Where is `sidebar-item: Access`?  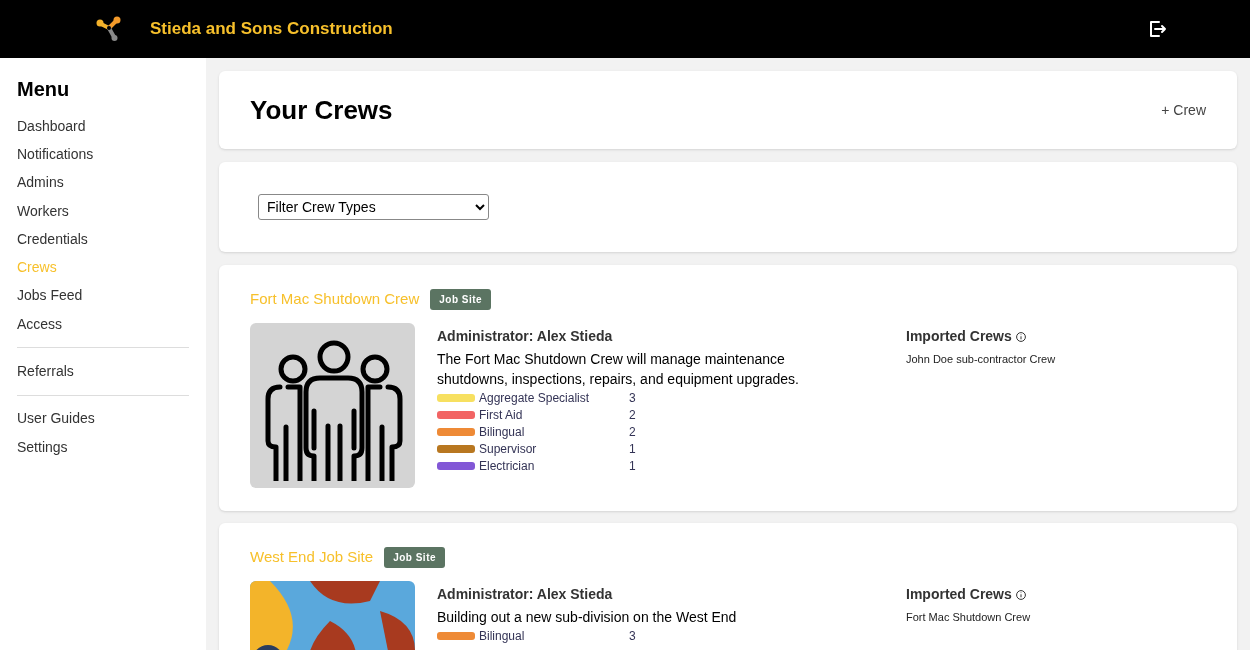
sidebar-item: Access is located at coordinates (103, 324).